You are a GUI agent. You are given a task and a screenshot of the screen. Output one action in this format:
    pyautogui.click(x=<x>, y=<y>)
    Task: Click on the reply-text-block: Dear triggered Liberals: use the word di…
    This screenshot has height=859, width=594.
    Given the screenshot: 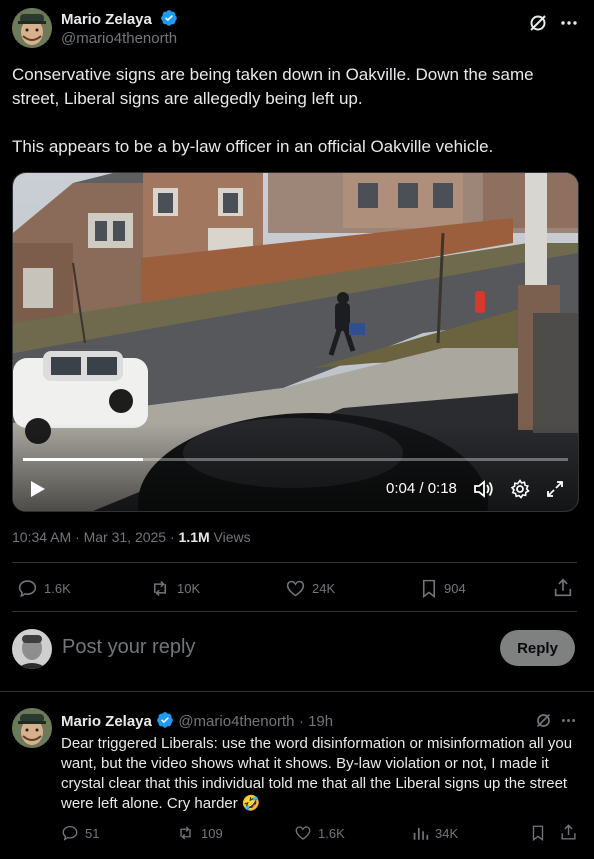 What is the action you would take?
    pyautogui.click(x=321, y=774)
    